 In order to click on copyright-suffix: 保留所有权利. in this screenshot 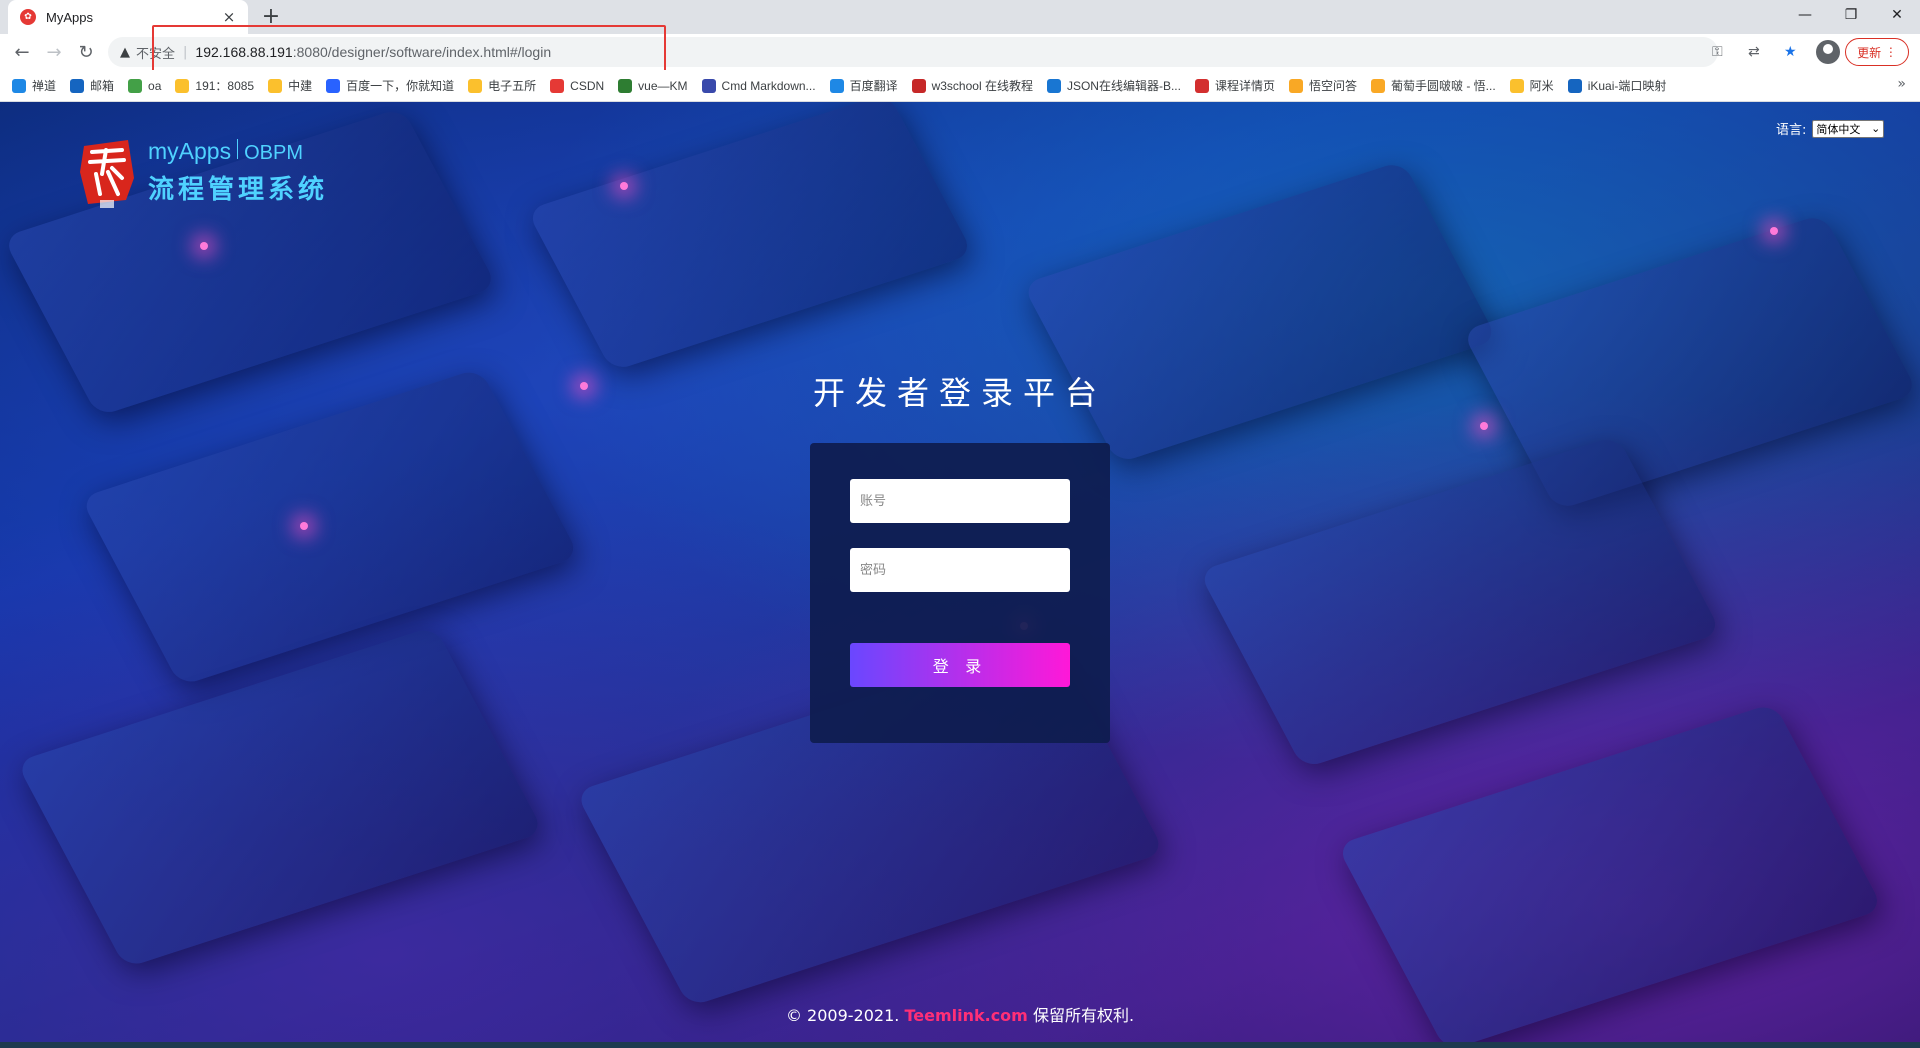, I will do `click(1083, 1015)`.